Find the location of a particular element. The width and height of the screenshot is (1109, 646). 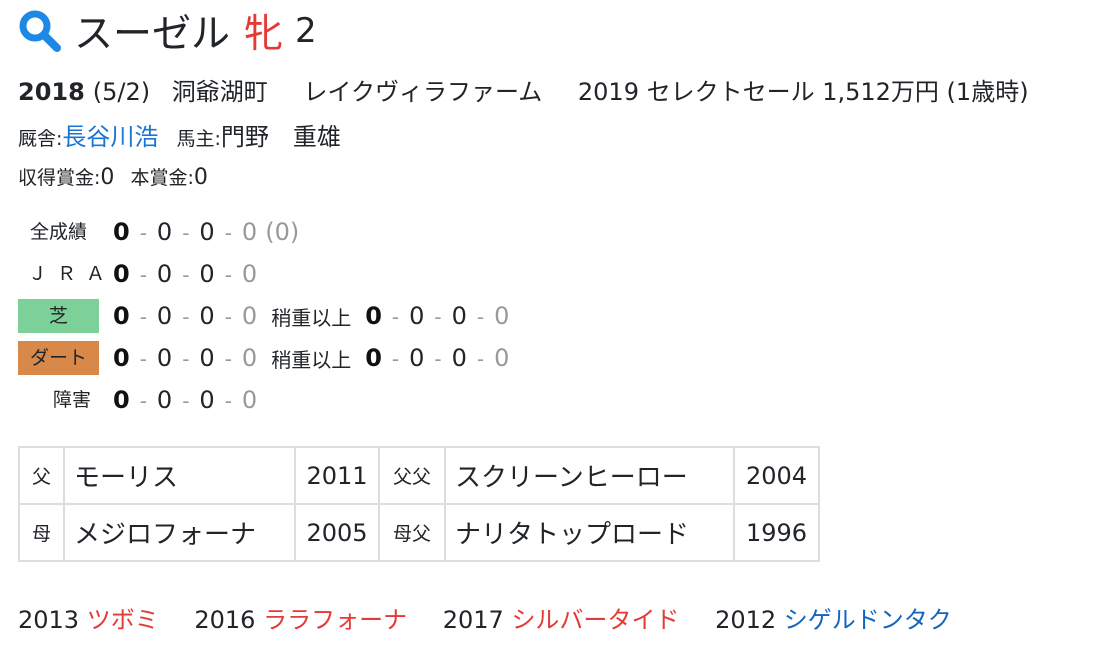

sibling-year: 2016 is located at coordinates (225, 620).